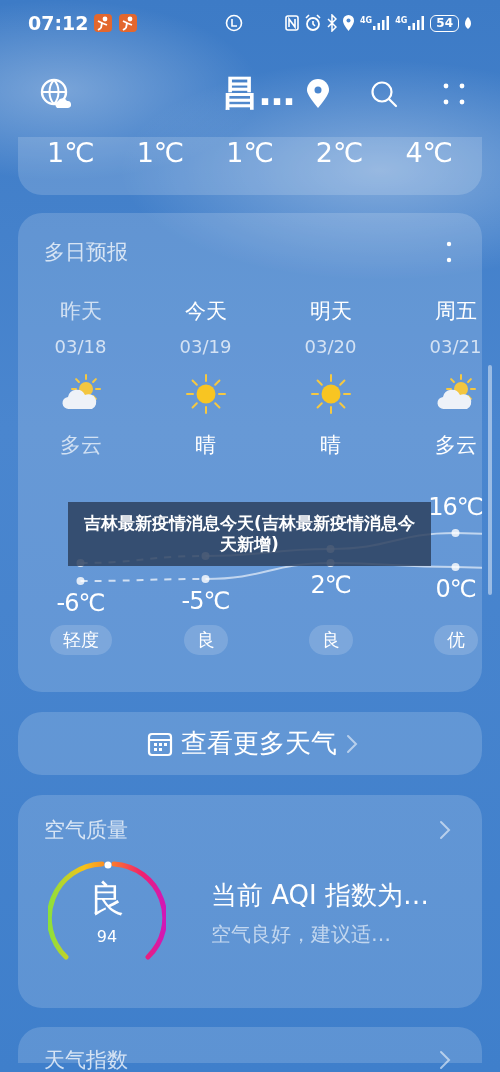 This screenshot has width=500, height=1072. Describe the element at coordinates (455, 507) in the screenshot. I see `high-temperature: 16℃` at that location.